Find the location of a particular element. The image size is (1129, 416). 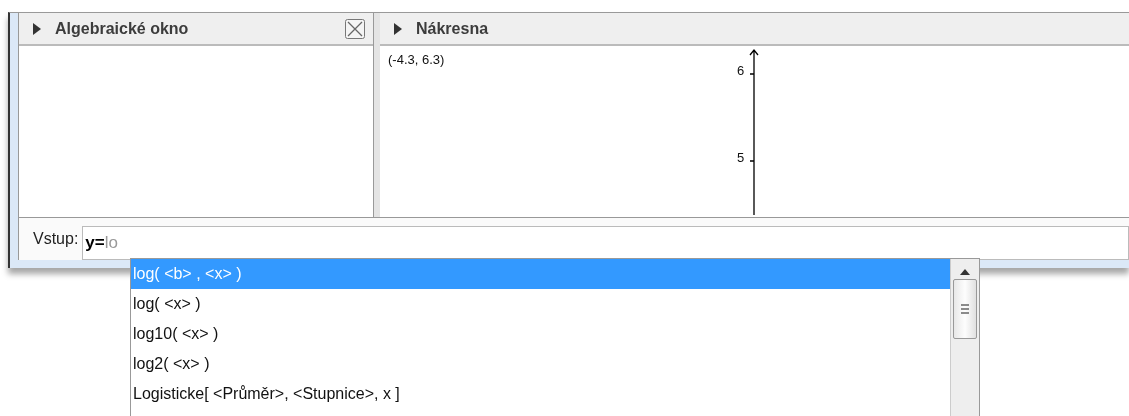

axis-tick-label: 6 is located at coordinates (741, 70).